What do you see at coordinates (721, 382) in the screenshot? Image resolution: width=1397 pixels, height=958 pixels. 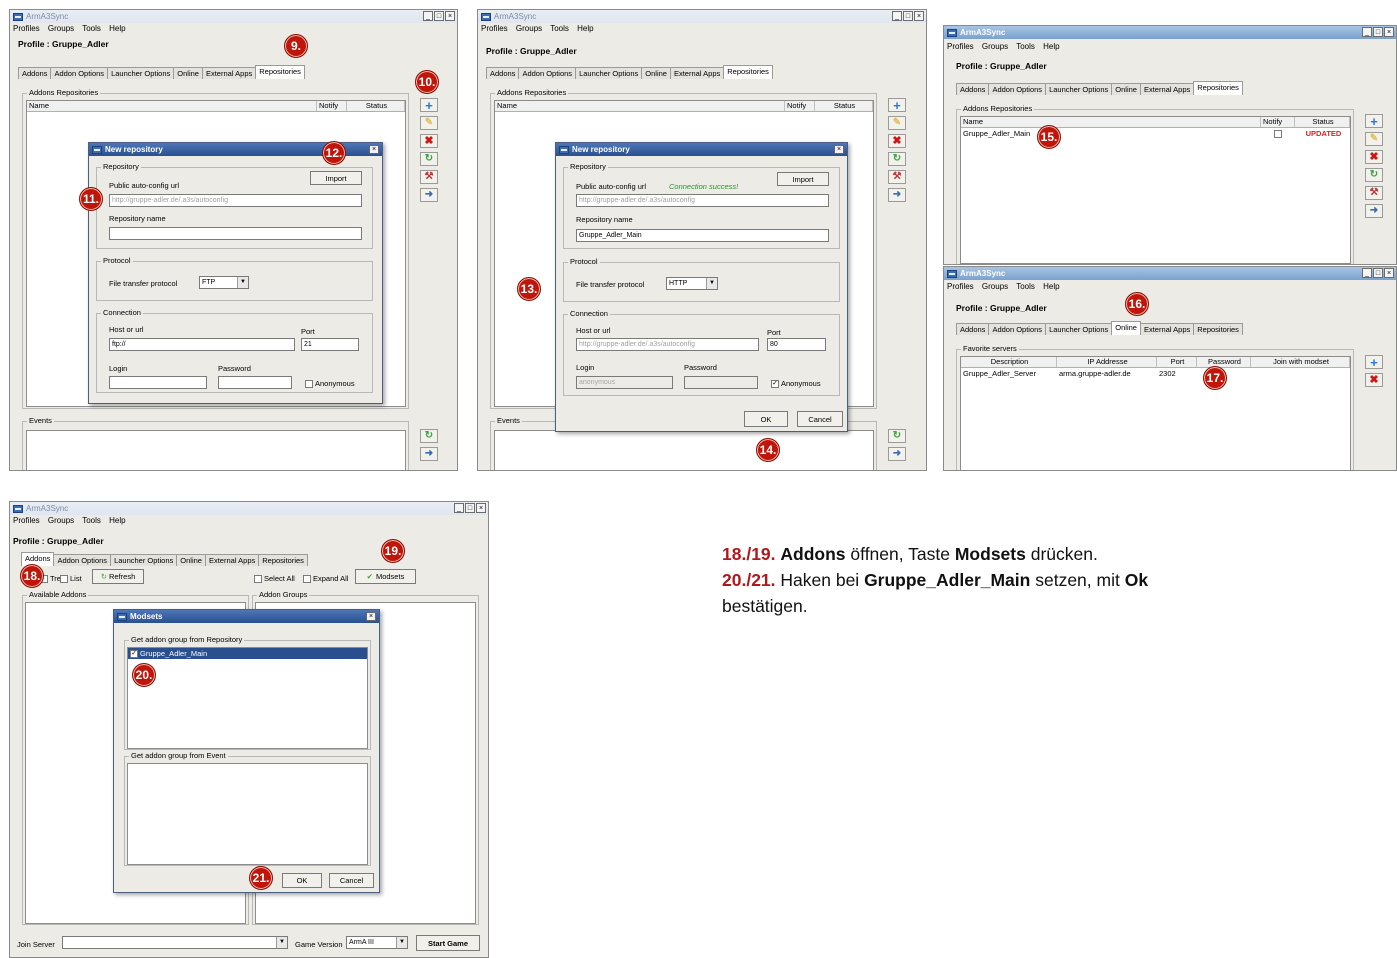 I see `password-field` at bounding box center [721, 382].